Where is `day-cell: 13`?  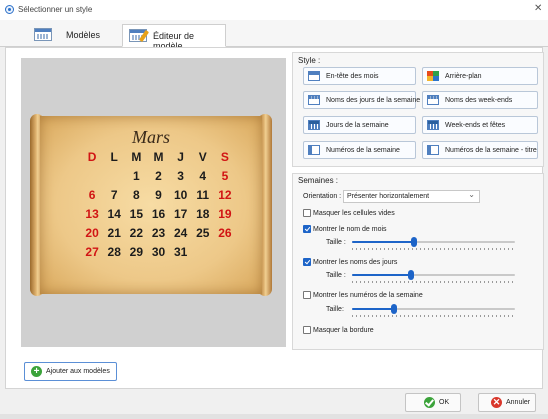
day-cell: 13 is located at coordinates (92, 213).